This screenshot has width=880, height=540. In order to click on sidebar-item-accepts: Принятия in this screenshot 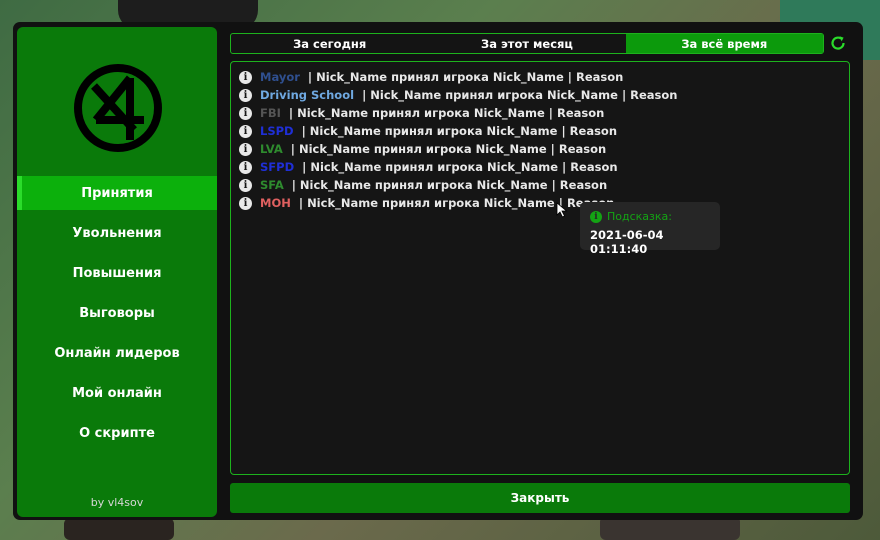, I will do `click(117, 193)`.